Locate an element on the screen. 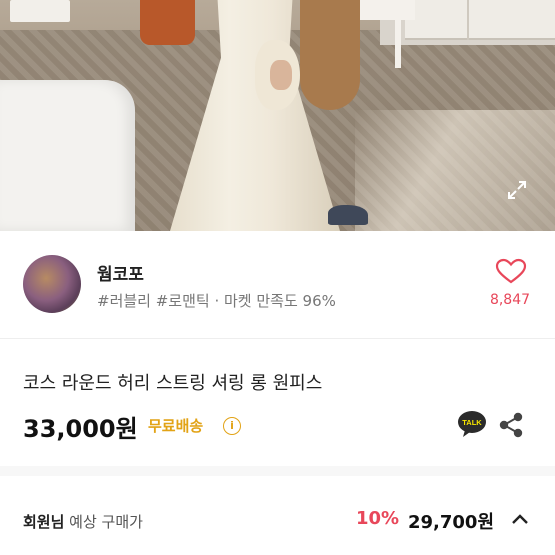  seller-avatar is located at coordinates (52, 284).